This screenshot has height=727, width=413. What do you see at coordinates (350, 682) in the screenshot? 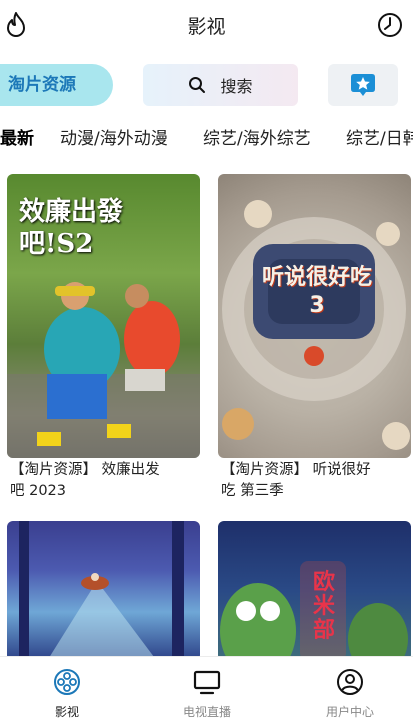
I see `user-circle-icon` at bounding box center [350, 682].